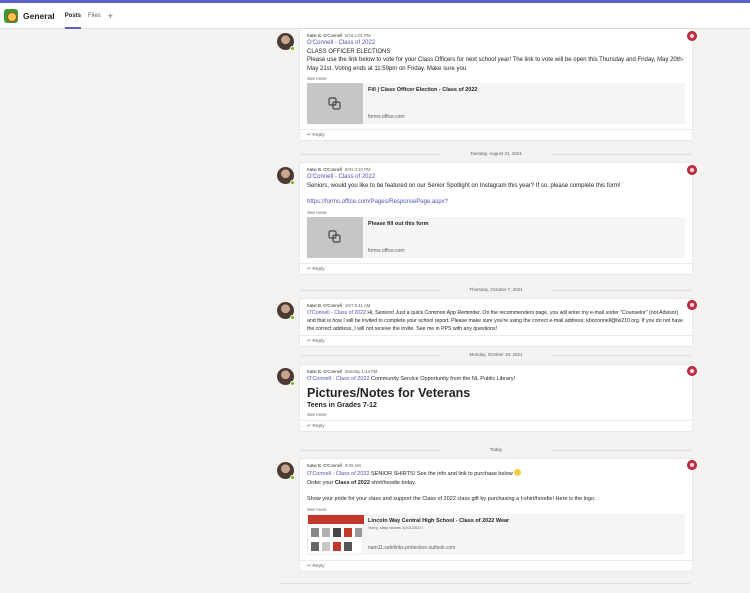  I want to click on order-text: Order your, so click(321, 482).